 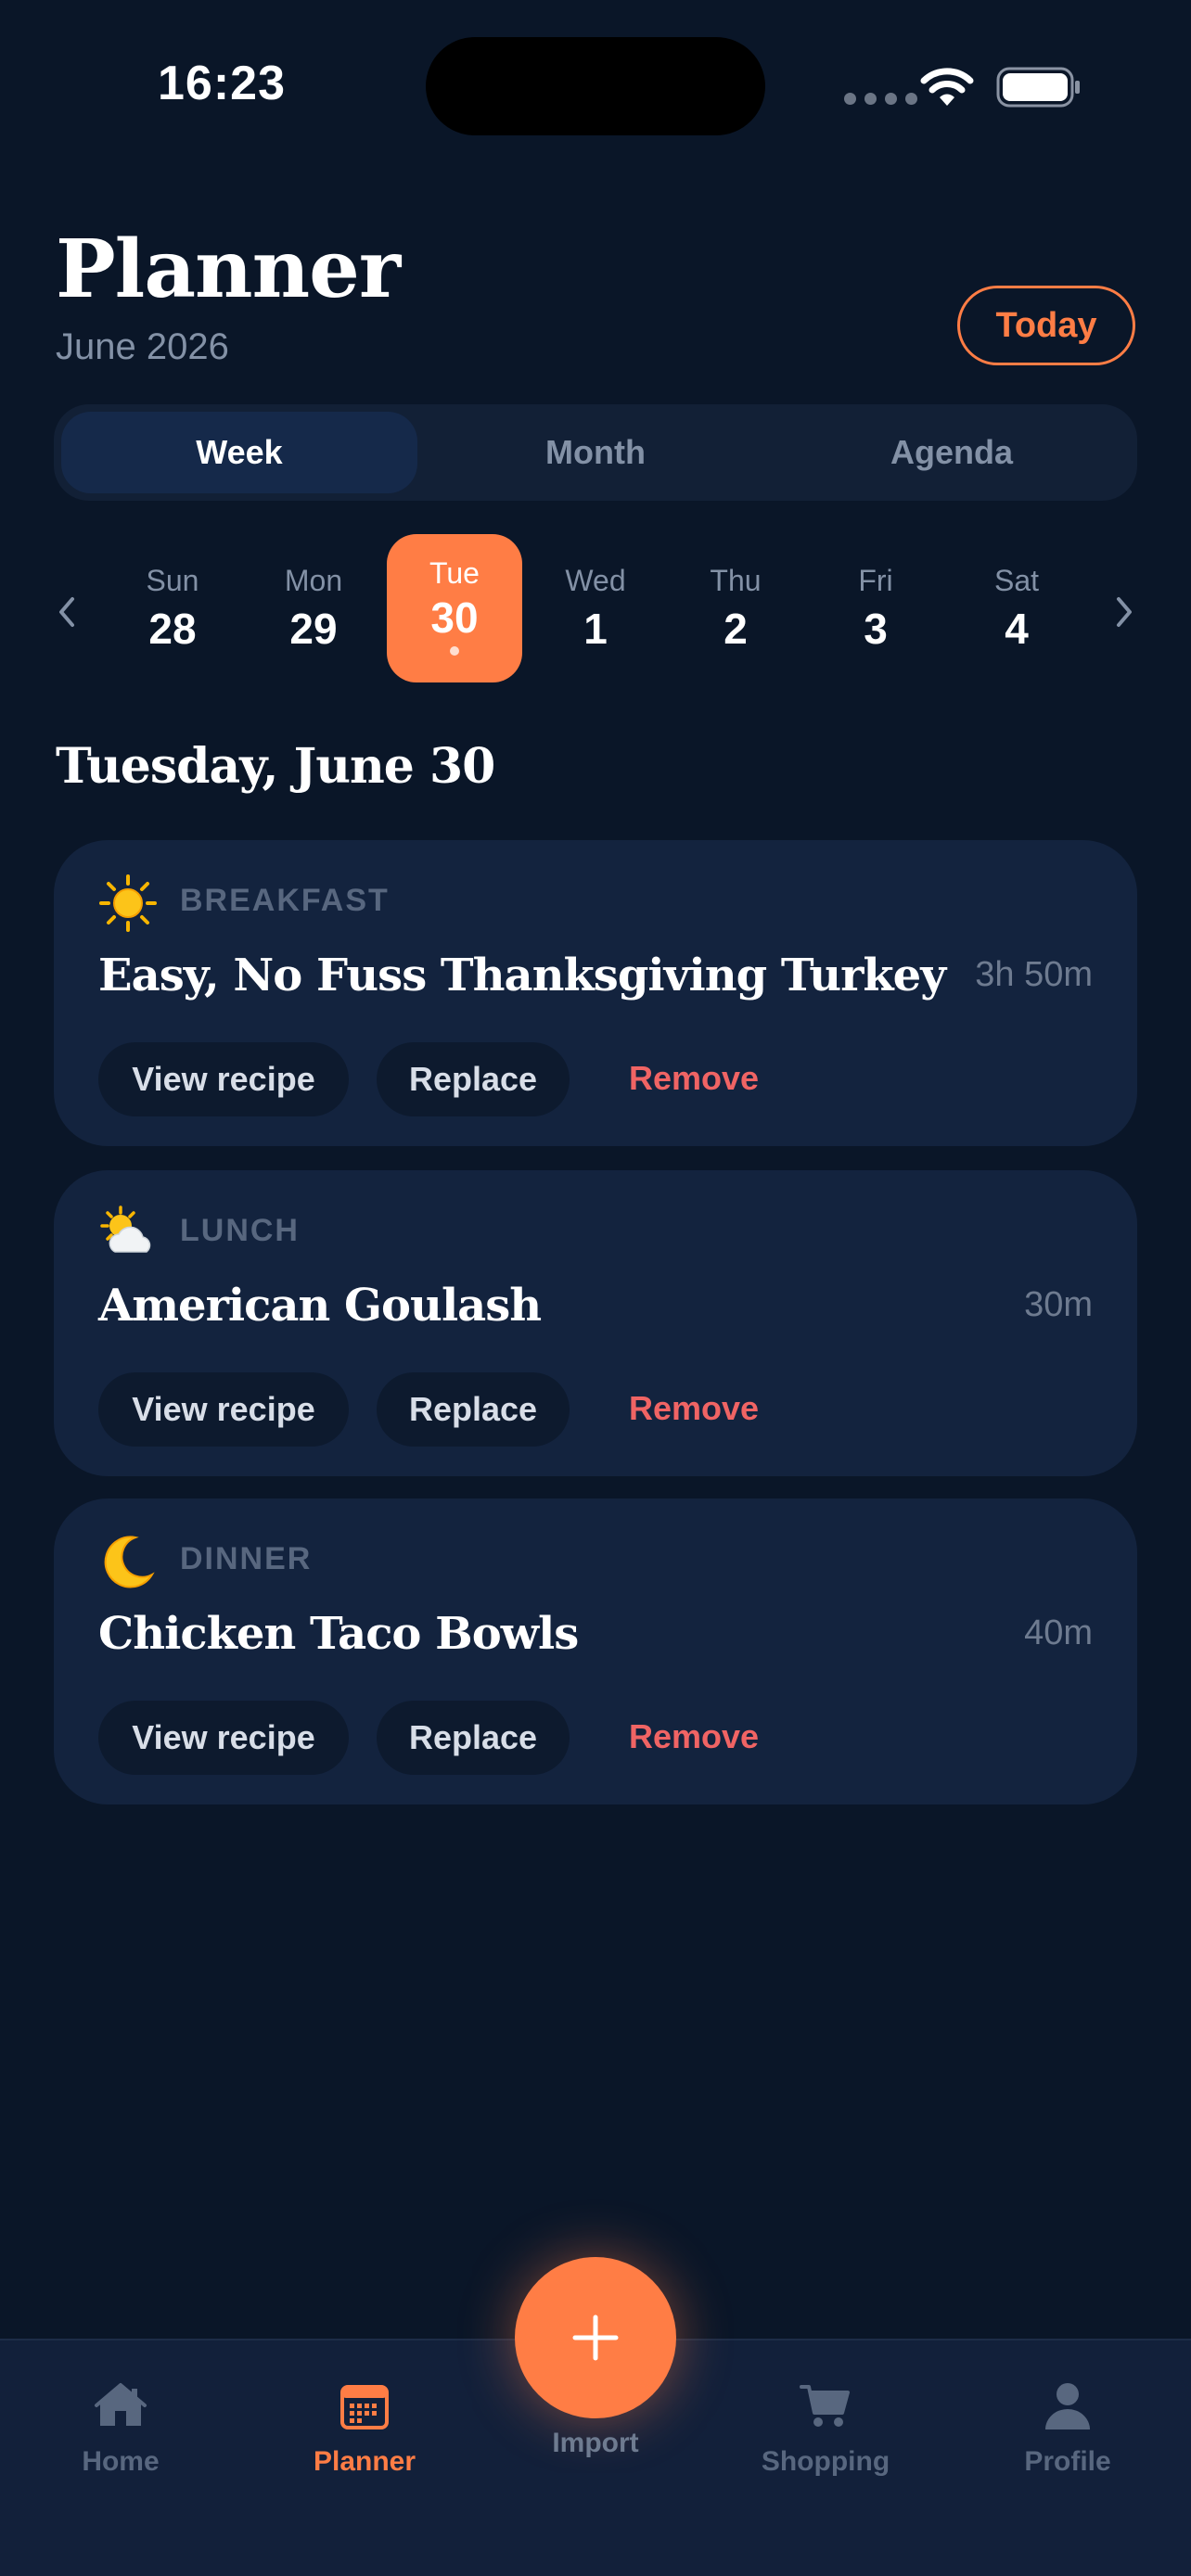 What do you see at coordinates (595, 608) in the screenshot?
I see `day-wed: Wed 1` at bounding box center [595, 608].